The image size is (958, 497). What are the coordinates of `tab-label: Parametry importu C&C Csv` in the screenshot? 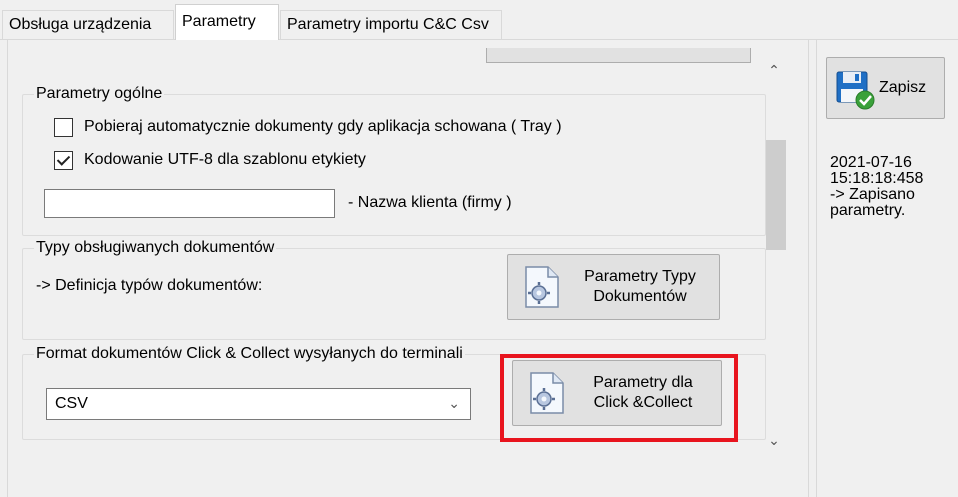 It's located at (388, 24).